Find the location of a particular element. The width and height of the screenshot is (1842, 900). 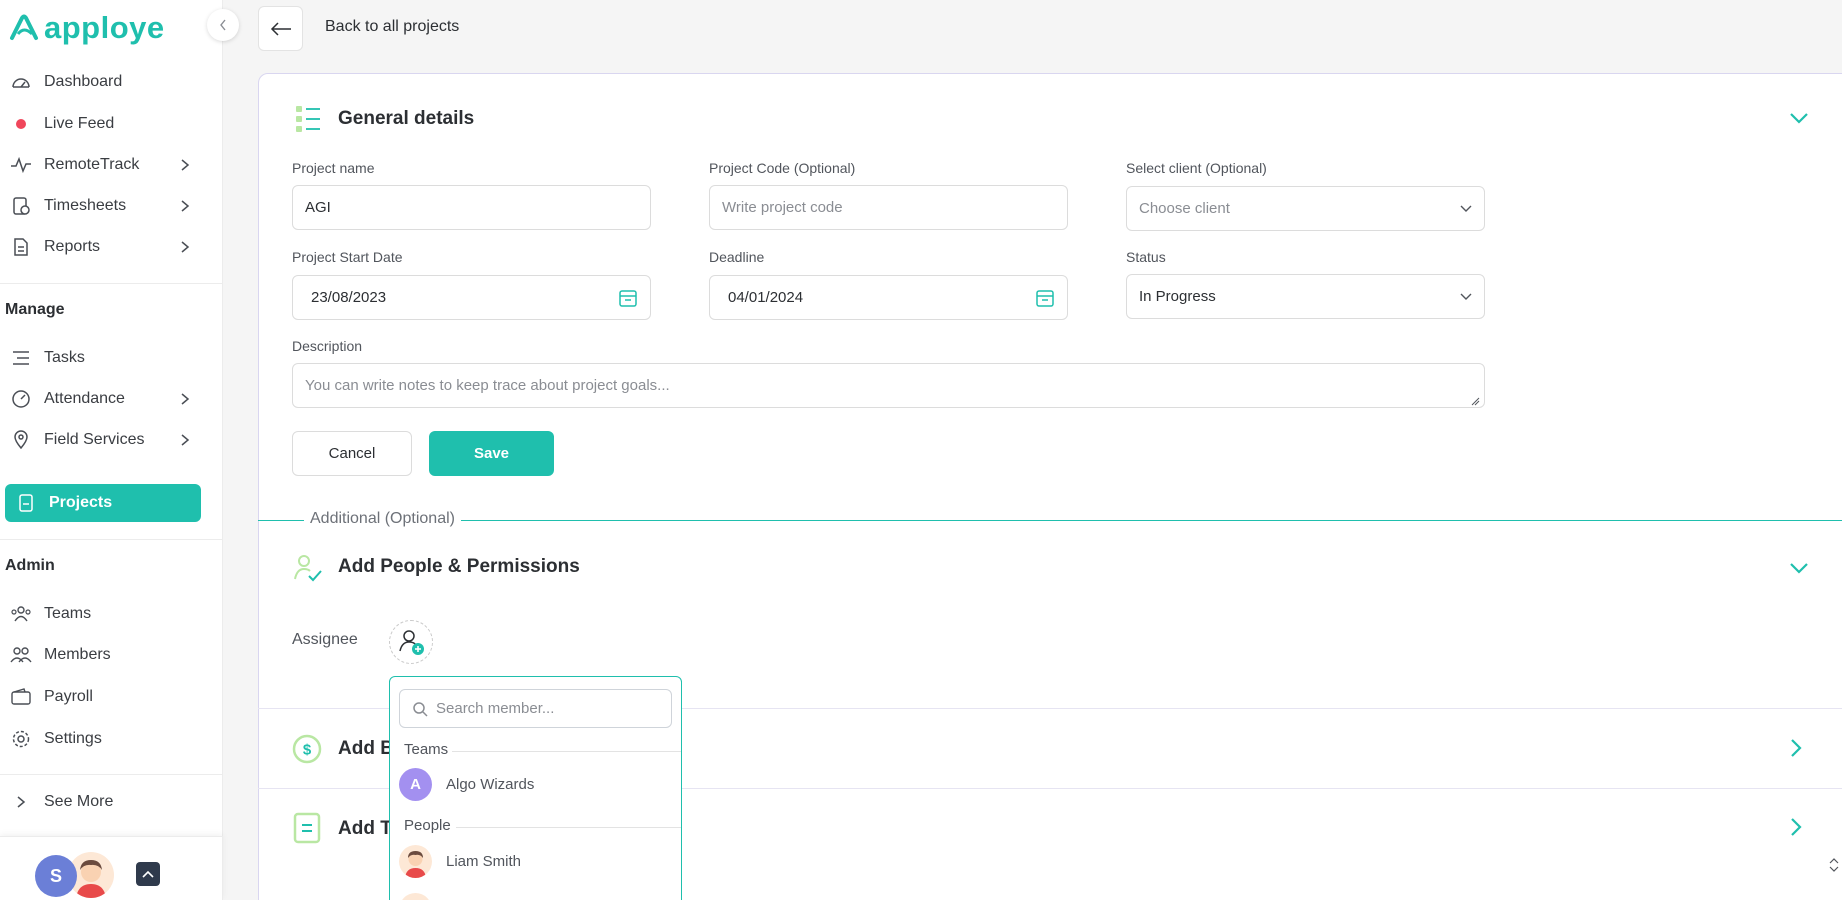

chevron-up-icon is located at coordinates (148, 874).